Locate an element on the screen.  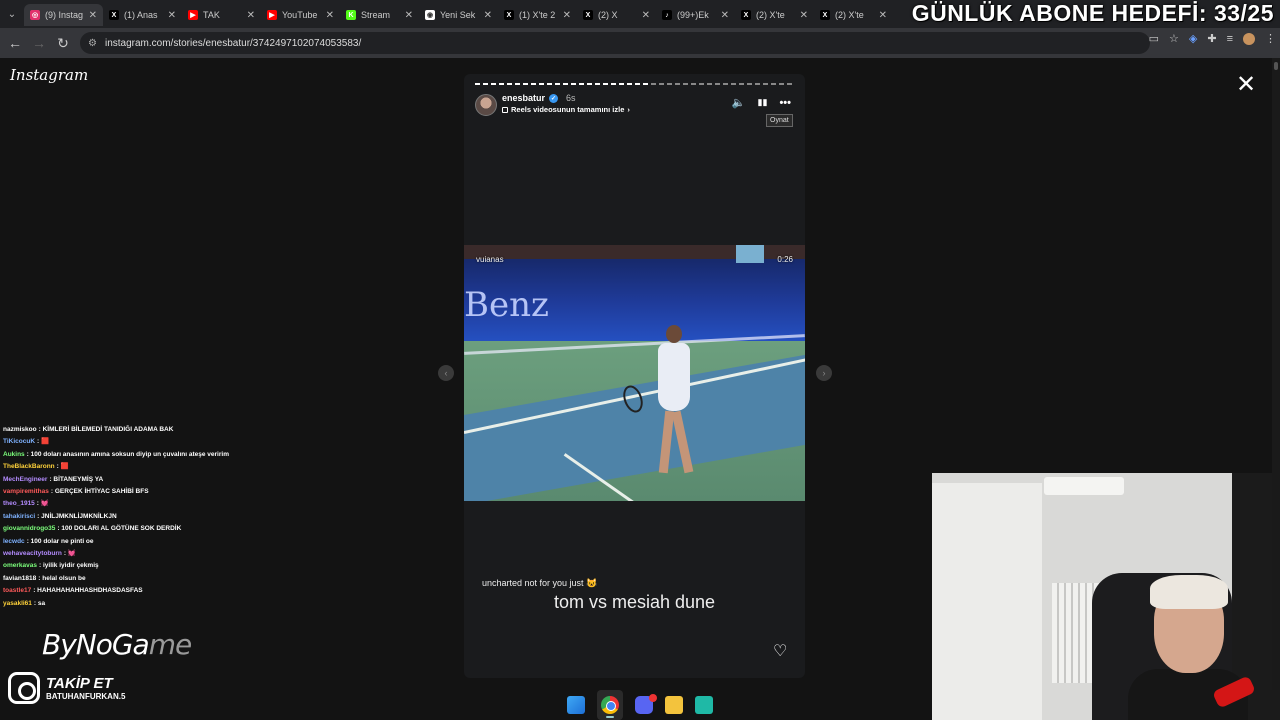
browser-tab: ◉ Yeni Sek ✕ is located at coordinates (458, 15).